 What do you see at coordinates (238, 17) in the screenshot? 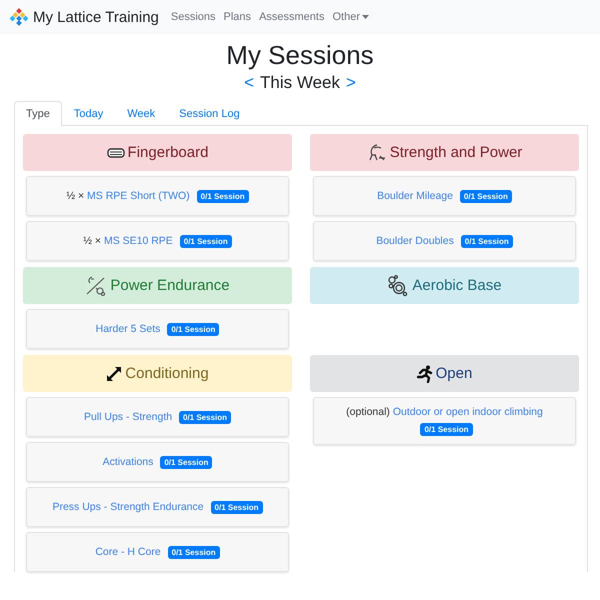
I see `nav-link: Plans` at bounding box center [238, 17].